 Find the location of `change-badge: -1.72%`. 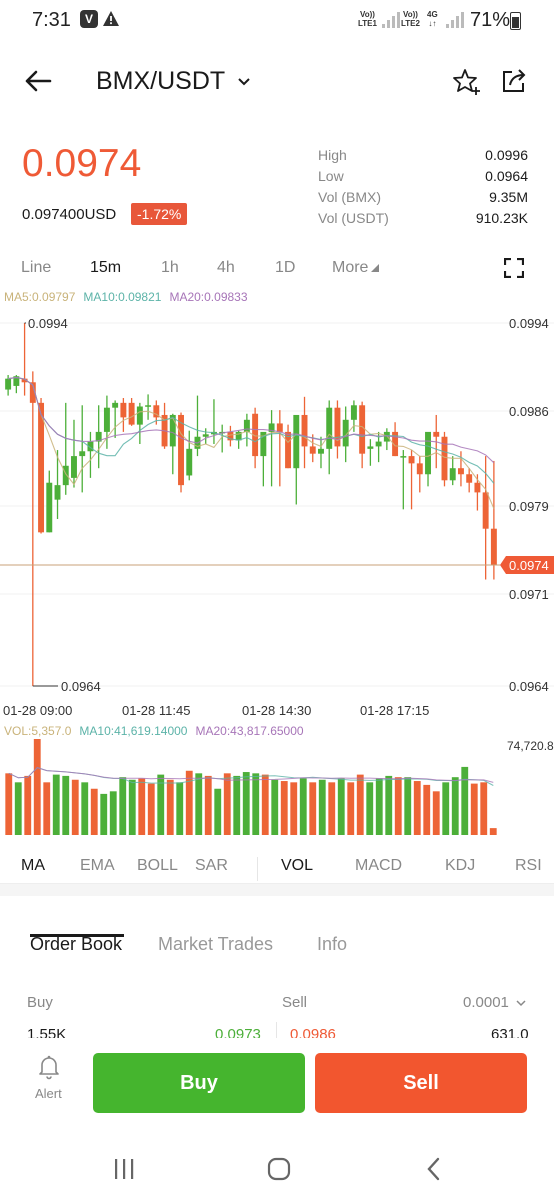

change-badge: -1.72% is located at coordinates (159, 214).